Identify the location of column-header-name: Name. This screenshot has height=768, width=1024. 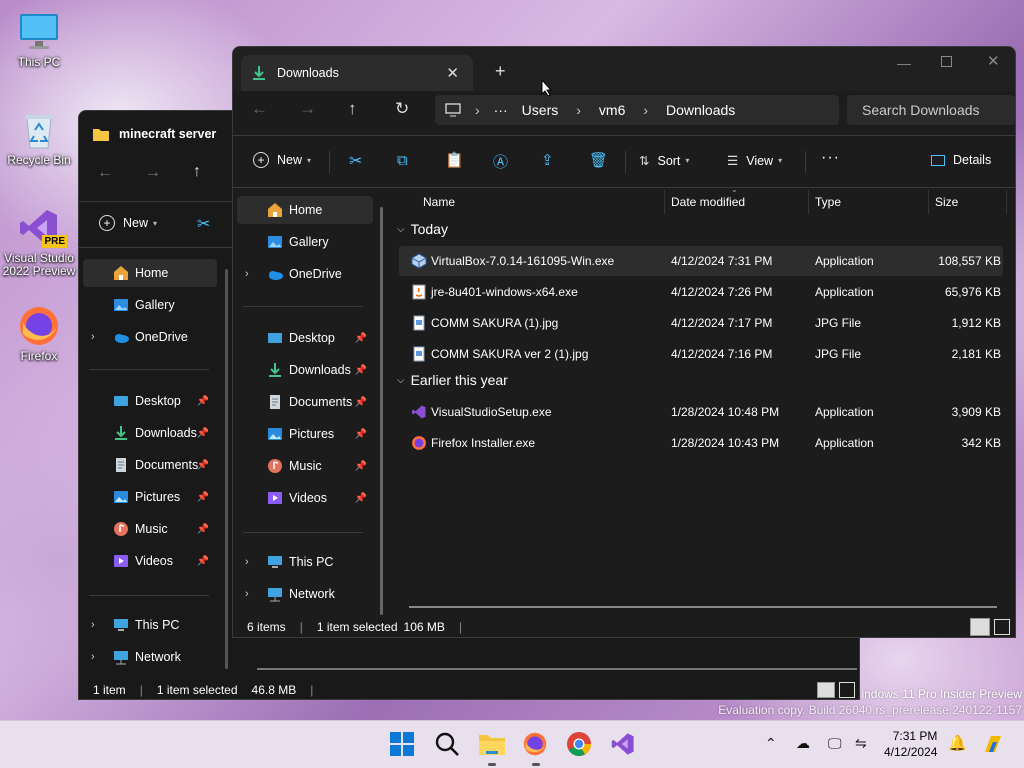
(439, 202).